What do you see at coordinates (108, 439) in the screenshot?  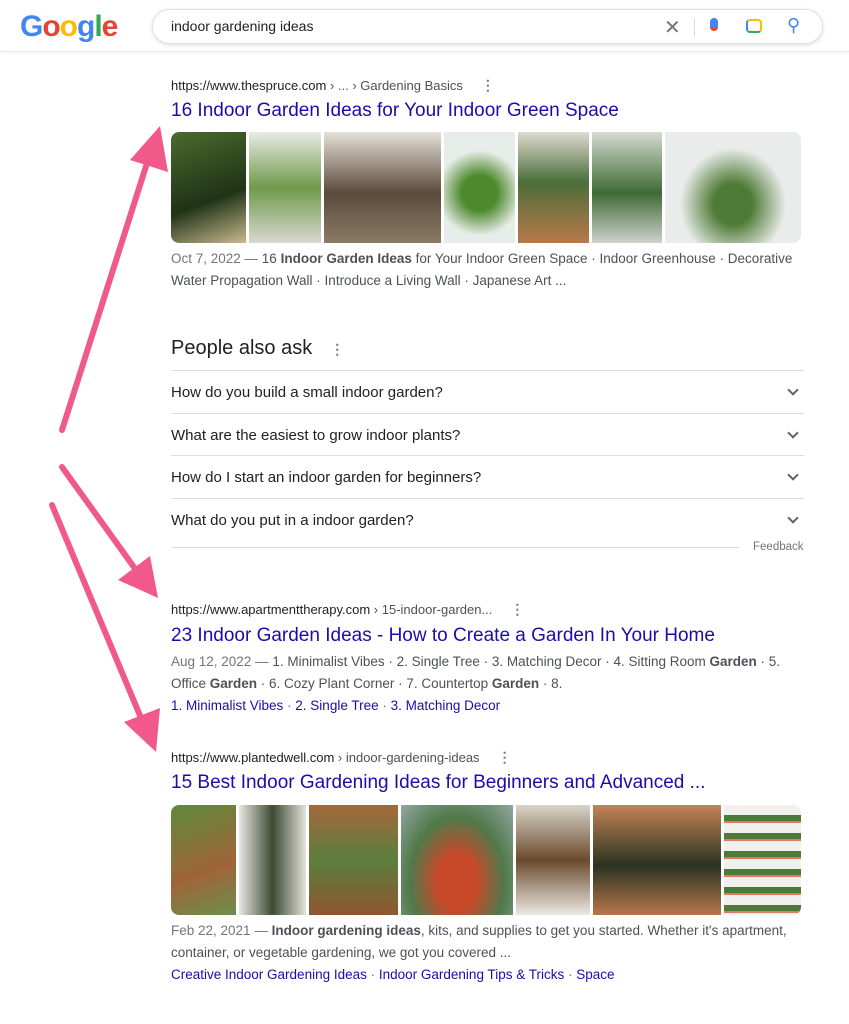 I see `annotation-arrows` at bounding box center [108, 439].